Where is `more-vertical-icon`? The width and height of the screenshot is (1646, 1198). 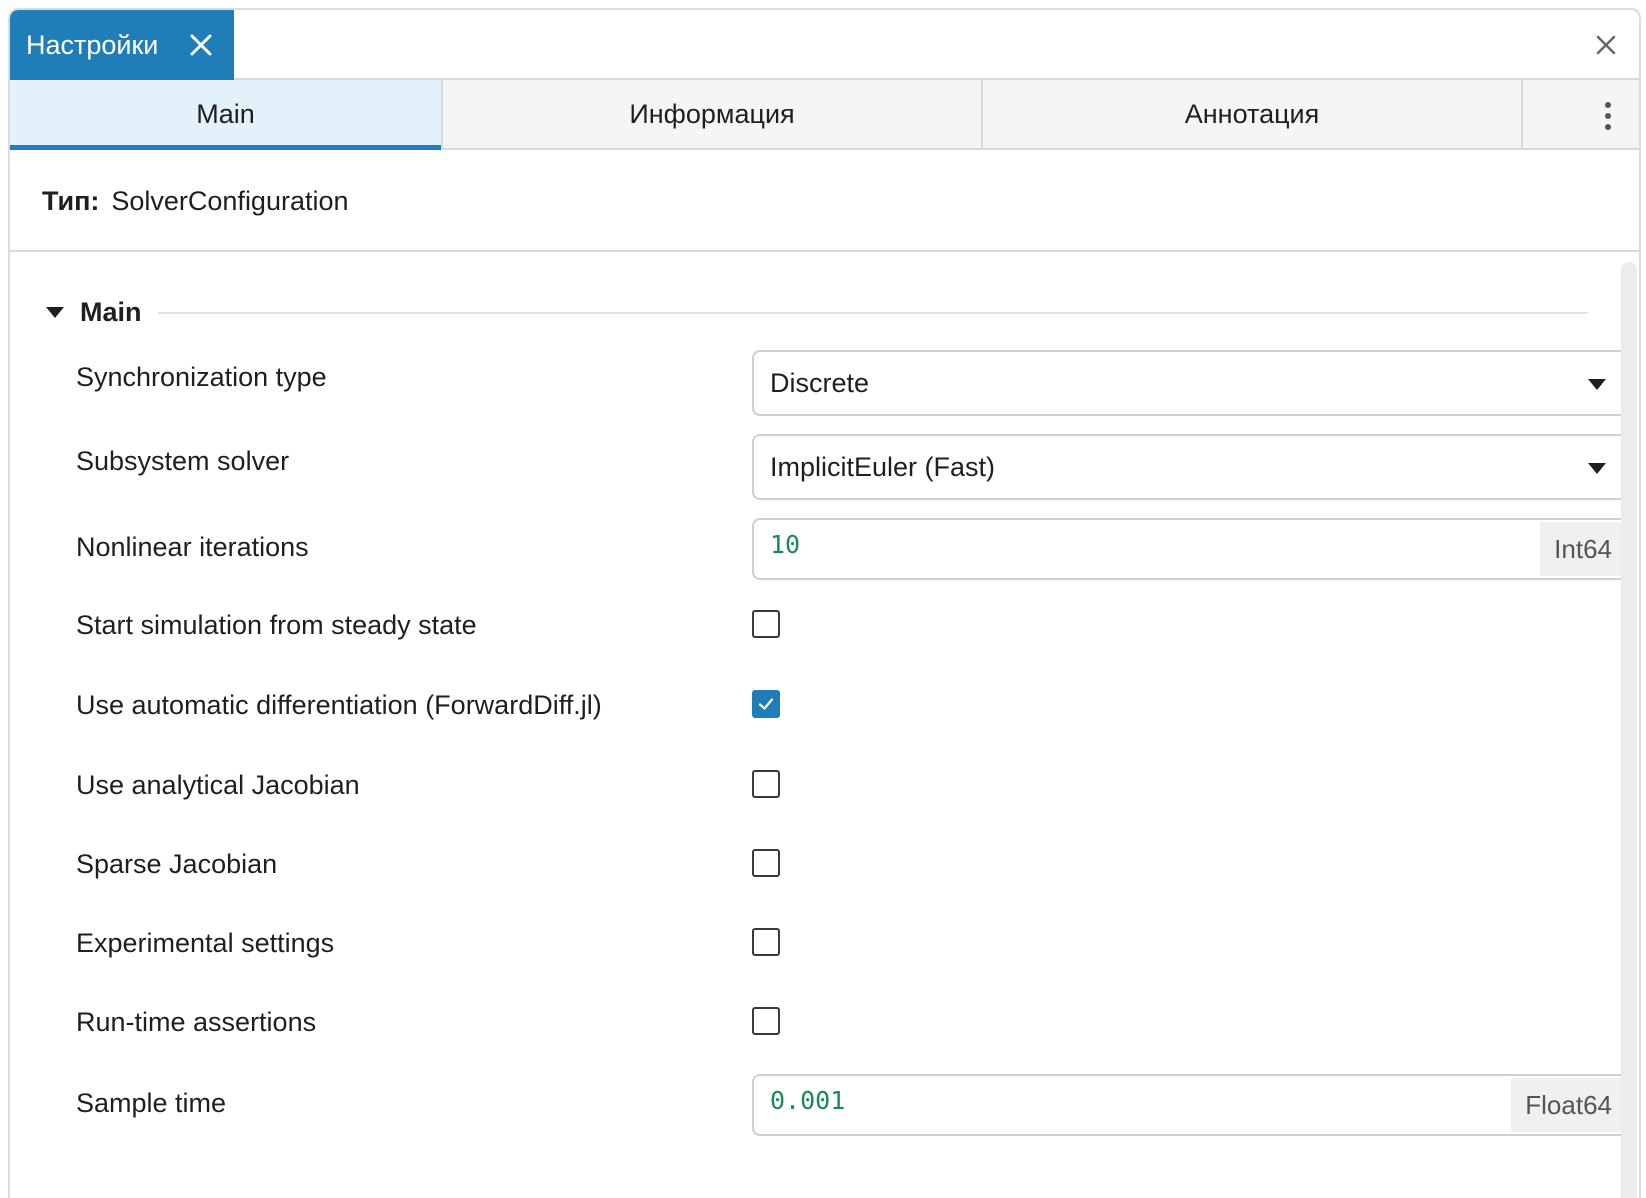 more-vertical-icon is located at coordinates (1608, 117).